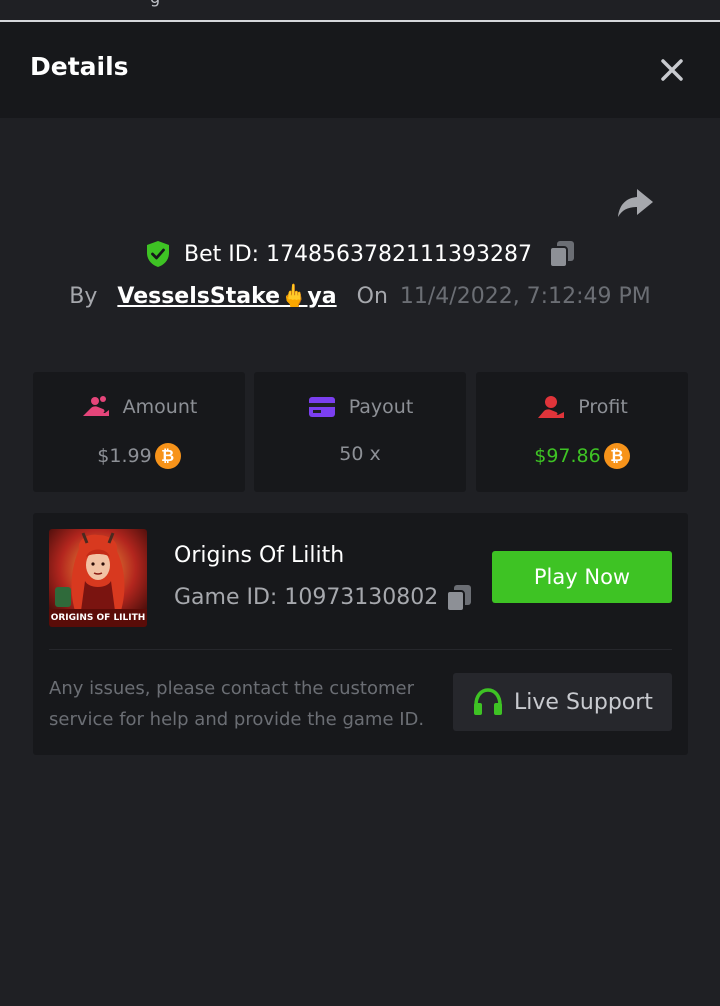  Describe the element at coordinates (603, 407) in the screenshot. I see `profit-label: Profit` at that location.